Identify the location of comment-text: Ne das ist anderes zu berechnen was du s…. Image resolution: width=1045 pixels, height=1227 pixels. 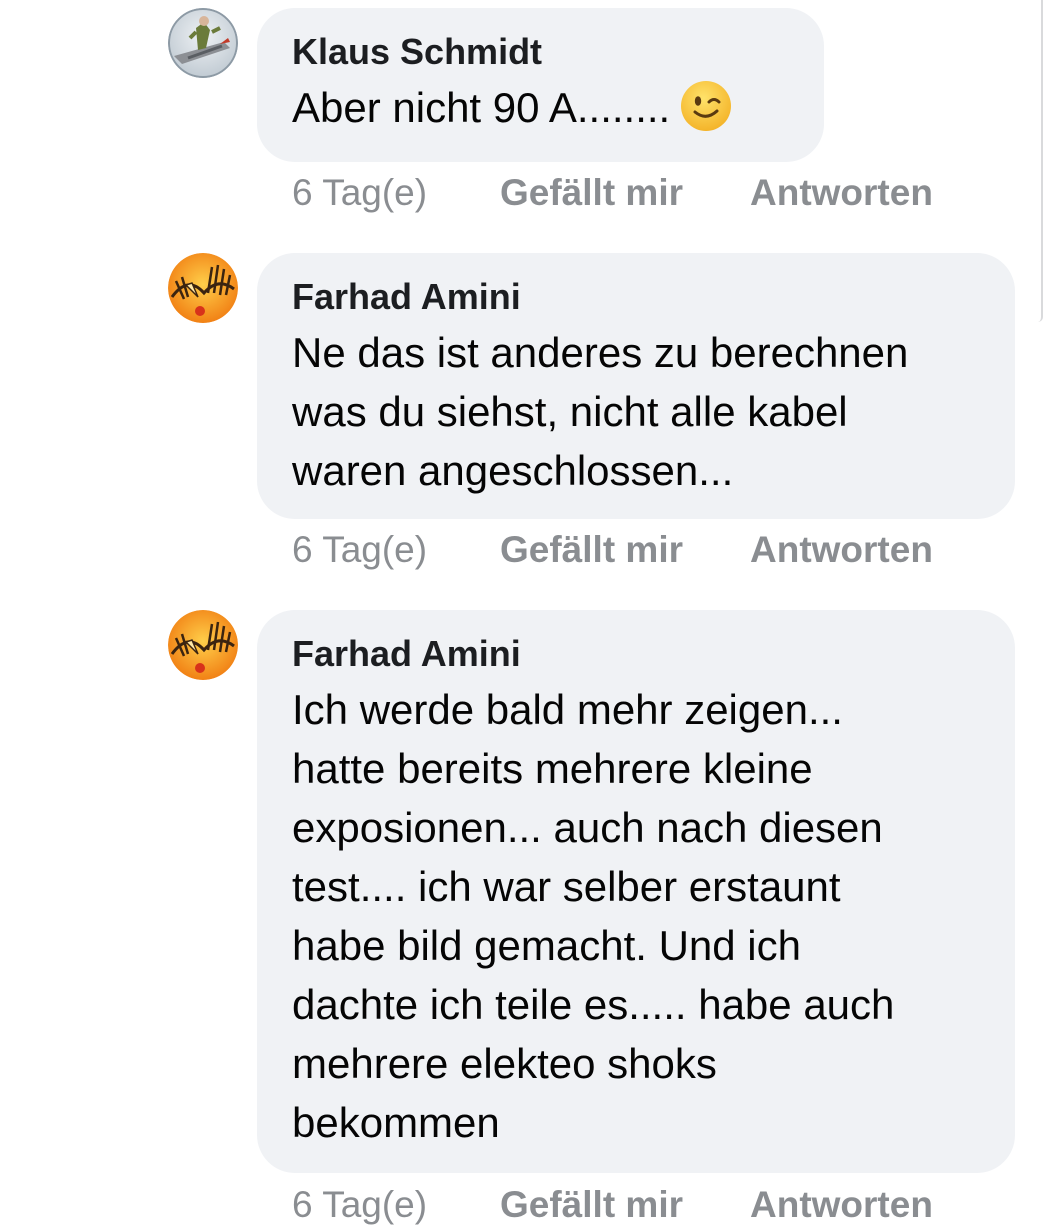
(600, 411).